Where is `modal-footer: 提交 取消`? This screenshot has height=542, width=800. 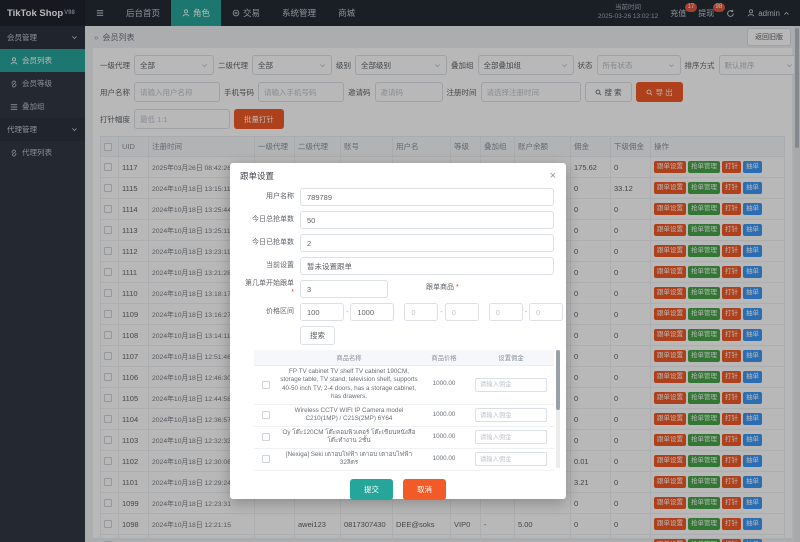
modal-footer: 提交 取消 is located at coordinates (398, 491).